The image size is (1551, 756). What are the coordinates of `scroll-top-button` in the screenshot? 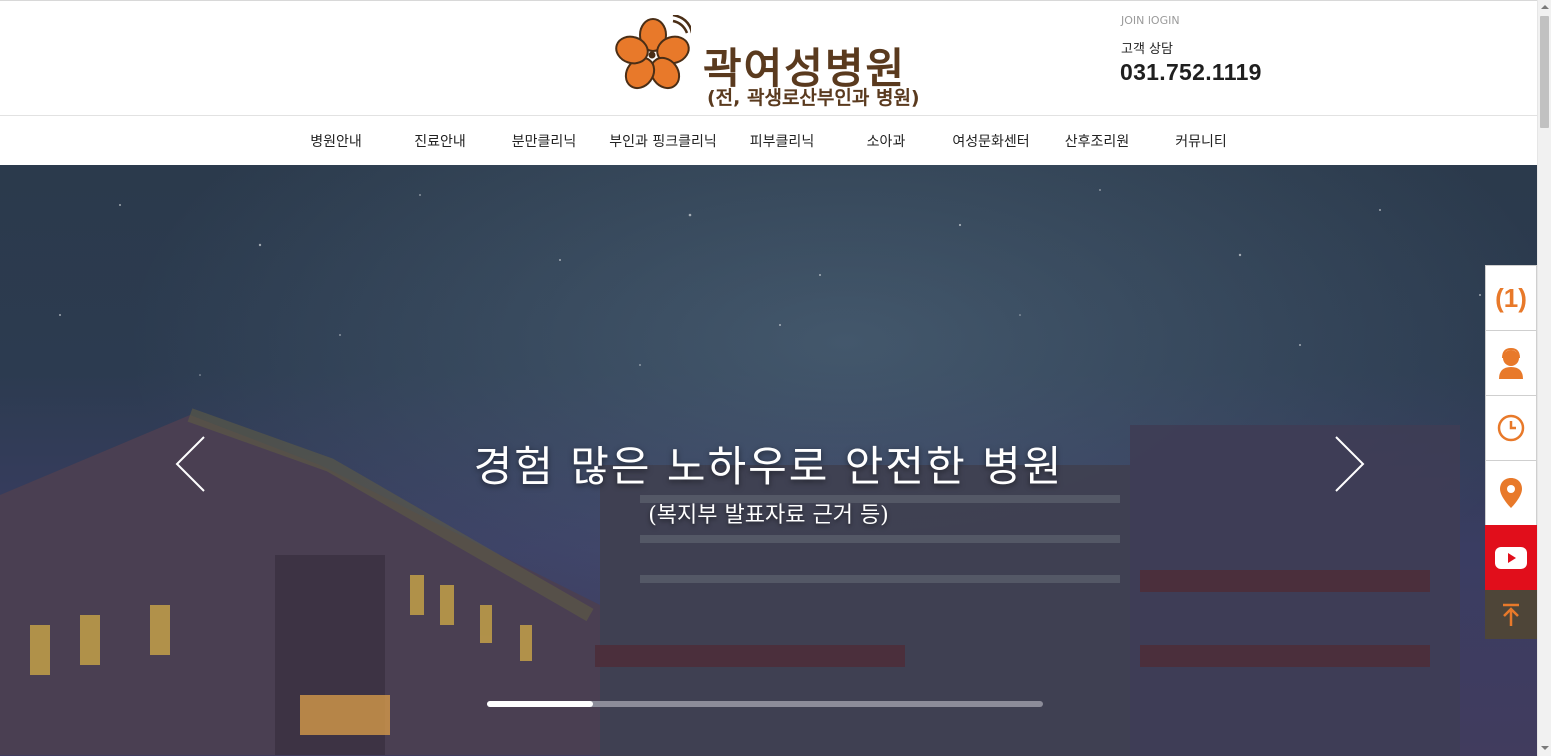 It's located at (1511, 614).